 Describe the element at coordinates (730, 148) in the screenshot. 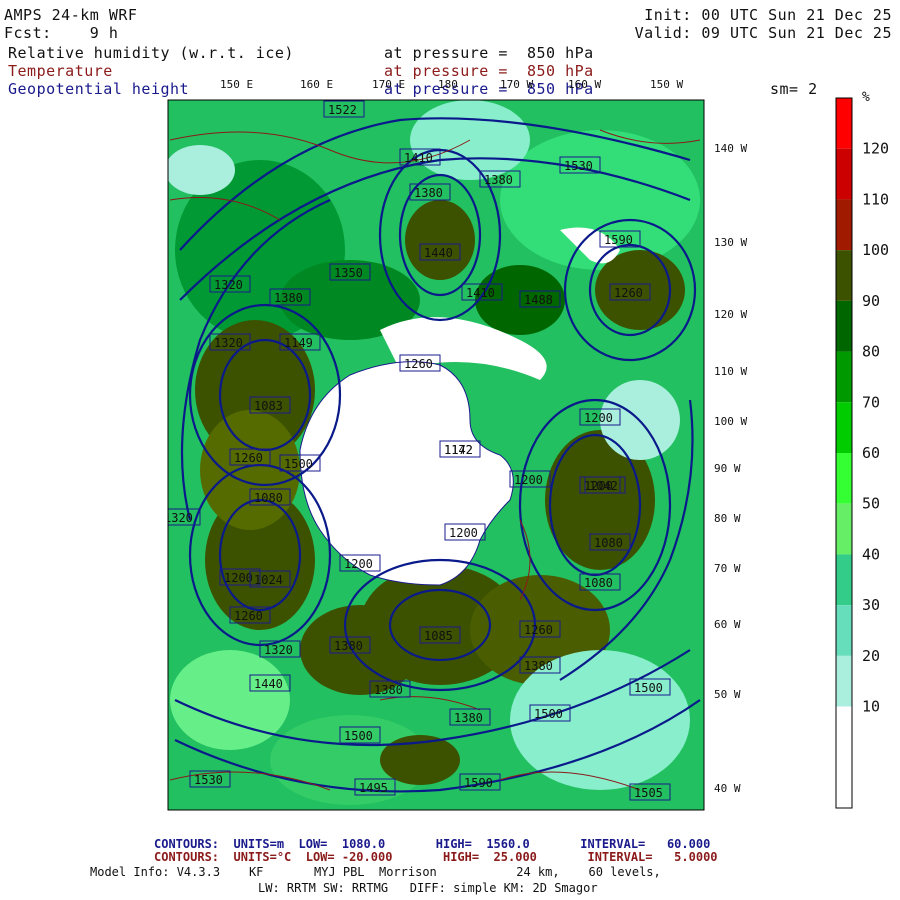

I see `right-lon-label: 140 W` at that location.